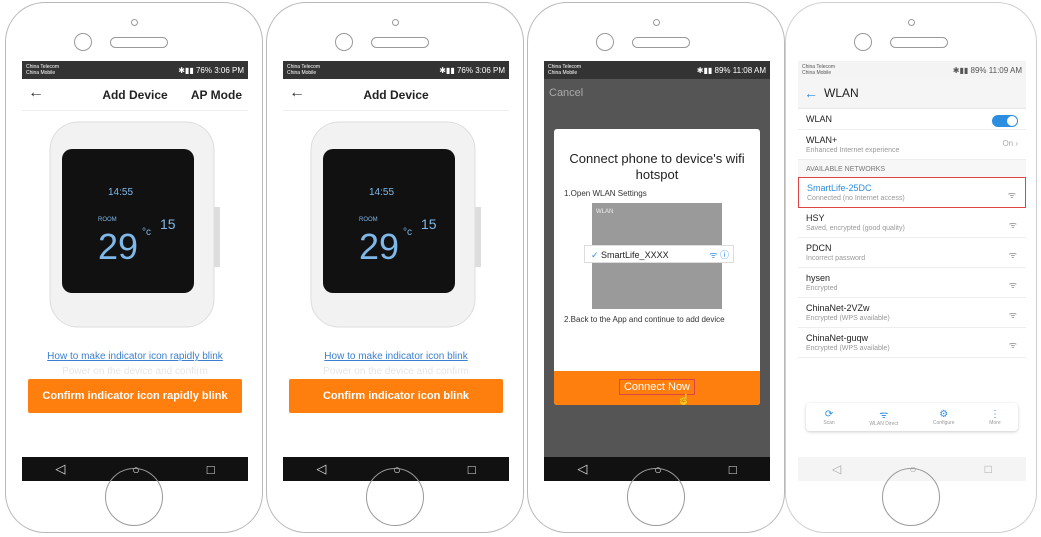 The image size is (1041, 537). Describe the element at coordinates (596, 255) in the screenshot. I see `check-icon: ✓` at that location.